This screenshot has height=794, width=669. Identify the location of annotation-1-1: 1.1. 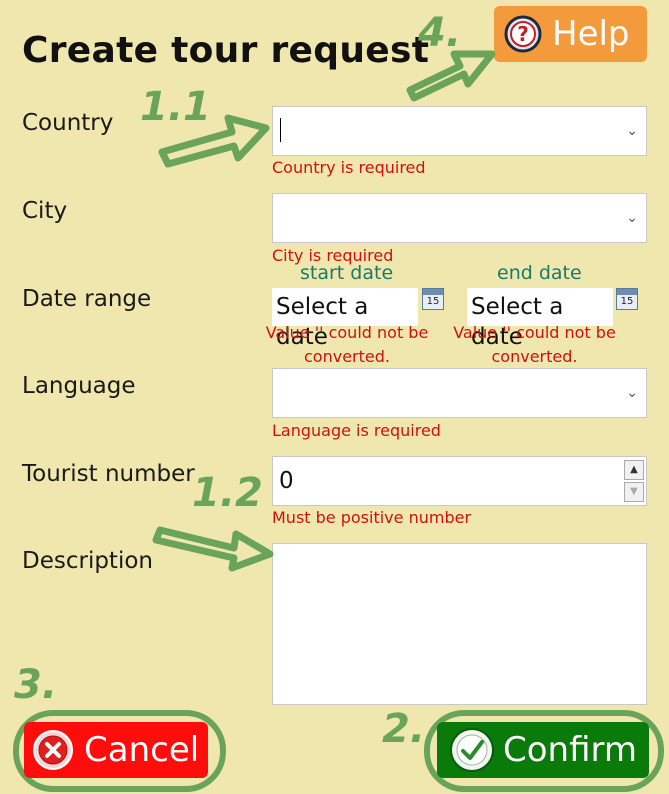
(175, 107).